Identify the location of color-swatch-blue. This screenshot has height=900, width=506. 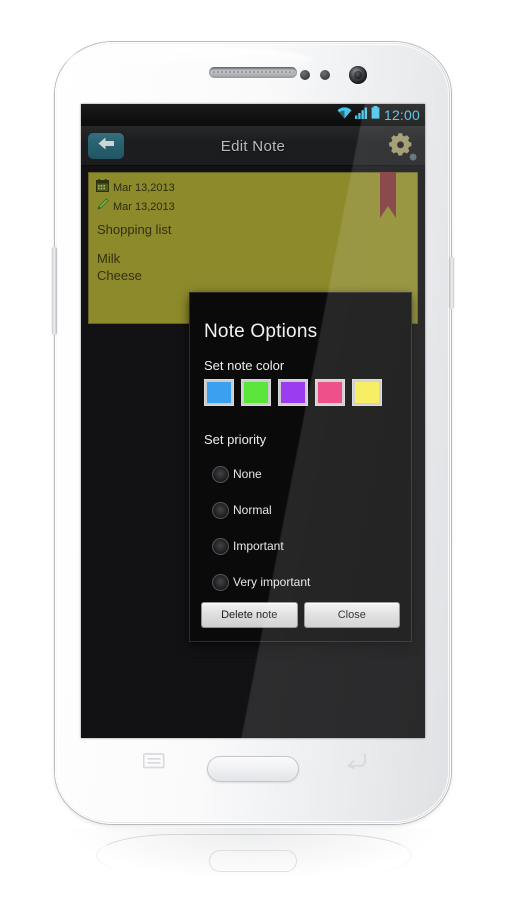
(219, 392).